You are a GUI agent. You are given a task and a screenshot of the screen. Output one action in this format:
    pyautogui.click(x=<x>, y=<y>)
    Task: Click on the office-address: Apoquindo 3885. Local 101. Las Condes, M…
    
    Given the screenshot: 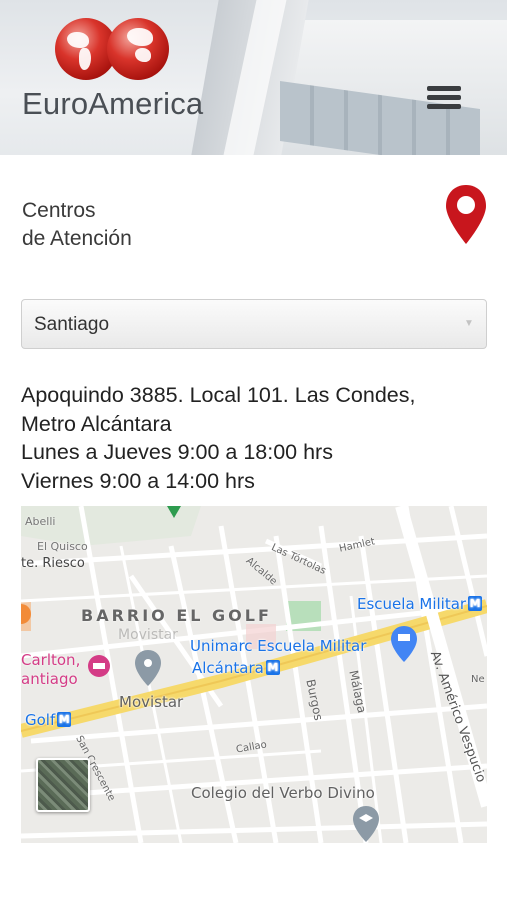 What is the action you would take?
    pyautogui.click(x=256, y=438)
    